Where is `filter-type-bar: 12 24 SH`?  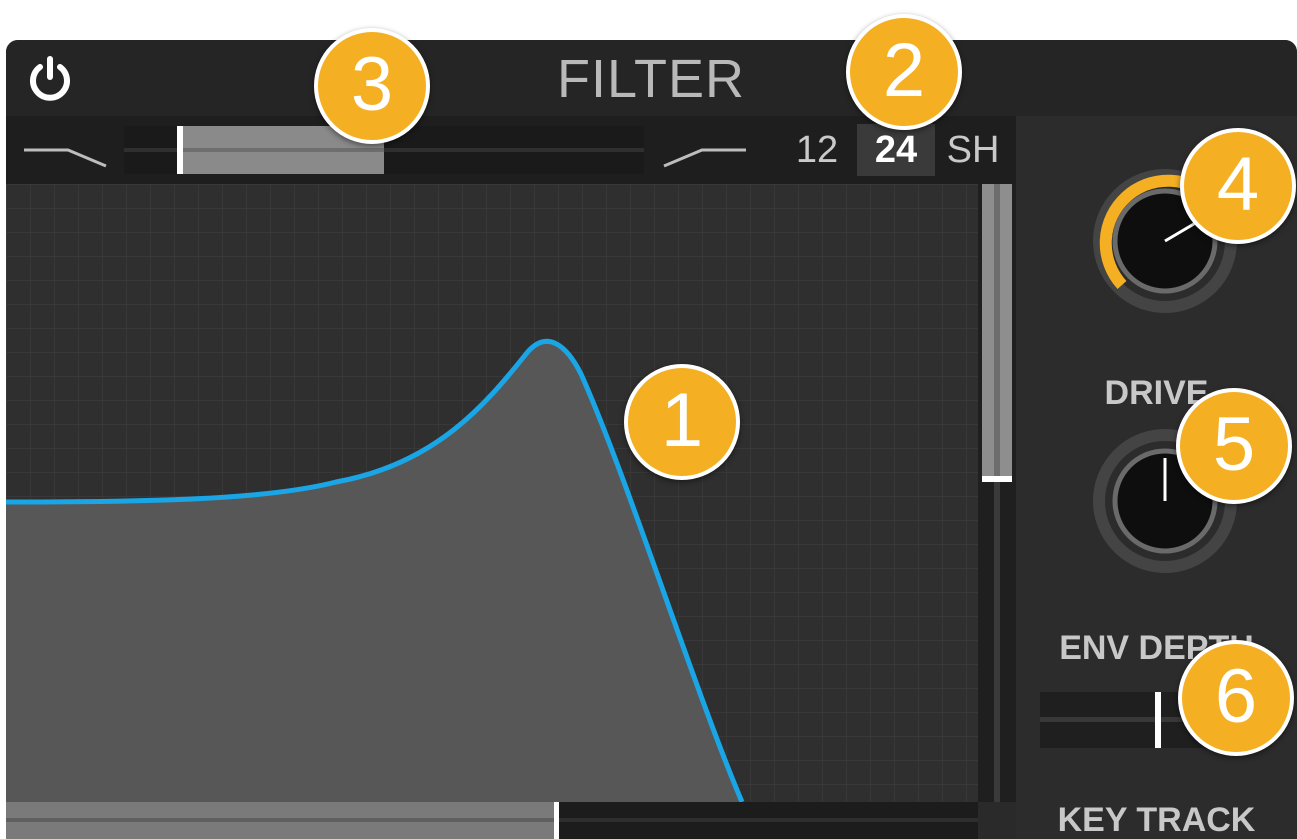 filter-type-bar: 12 24 SH is located at coordinates (511, 150).